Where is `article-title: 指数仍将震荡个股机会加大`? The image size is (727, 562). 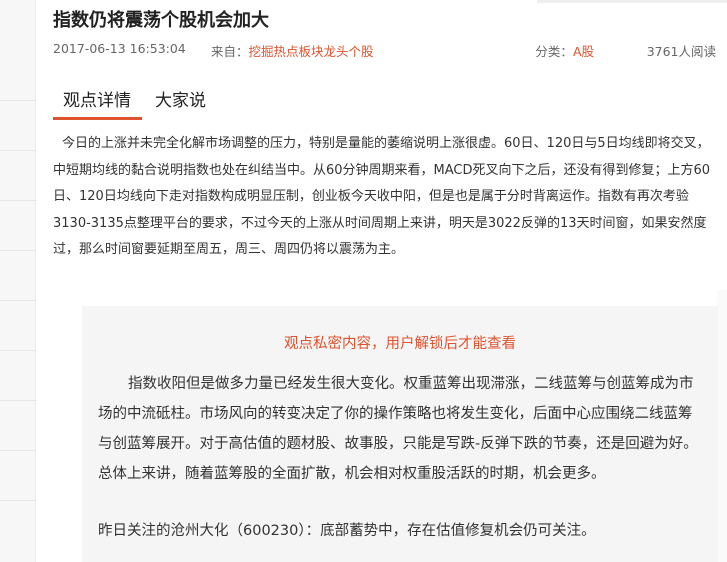 article-title: 指数仍将震荡个股机会加大 is located at coordinates (161, 20).